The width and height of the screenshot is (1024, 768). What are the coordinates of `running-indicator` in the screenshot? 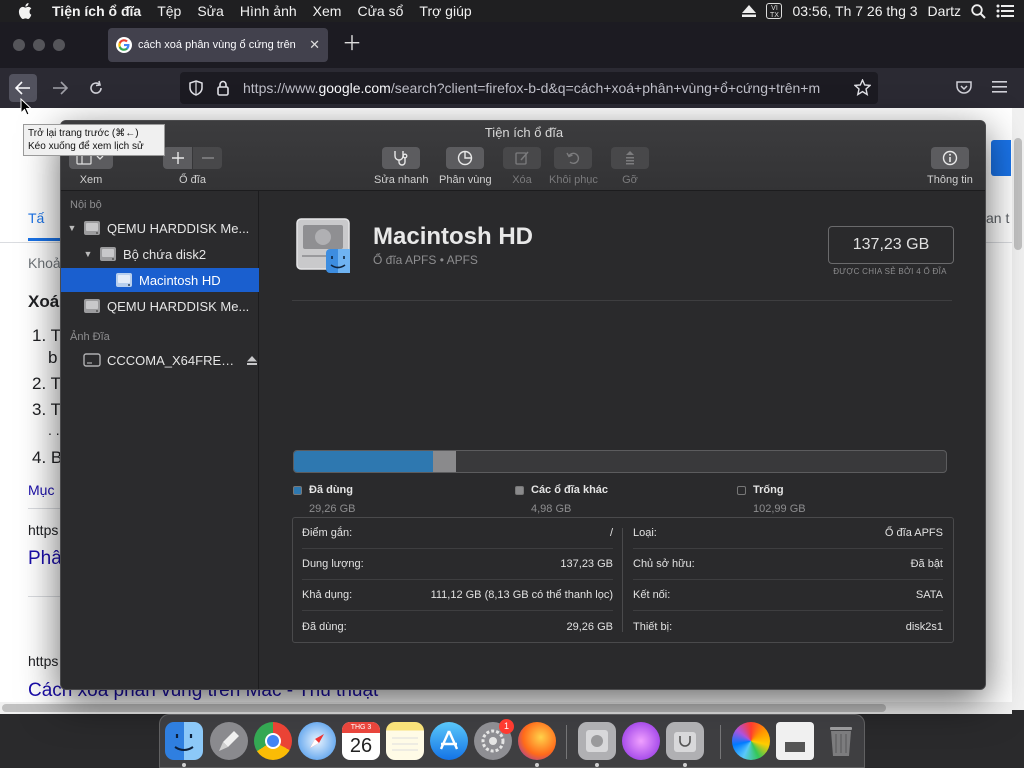 It's located at (537, 765).